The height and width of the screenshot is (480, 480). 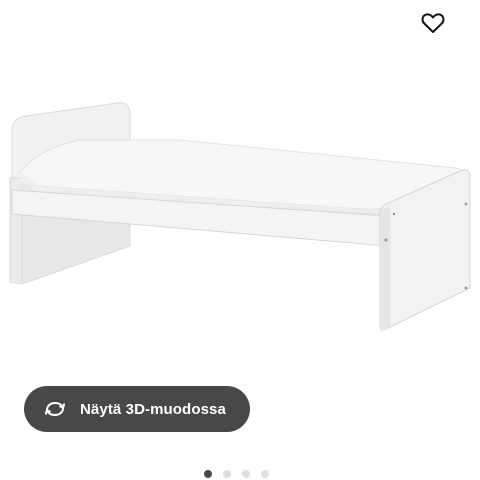 I want to click on heart-outline-icon, so click(x=433, y=23).